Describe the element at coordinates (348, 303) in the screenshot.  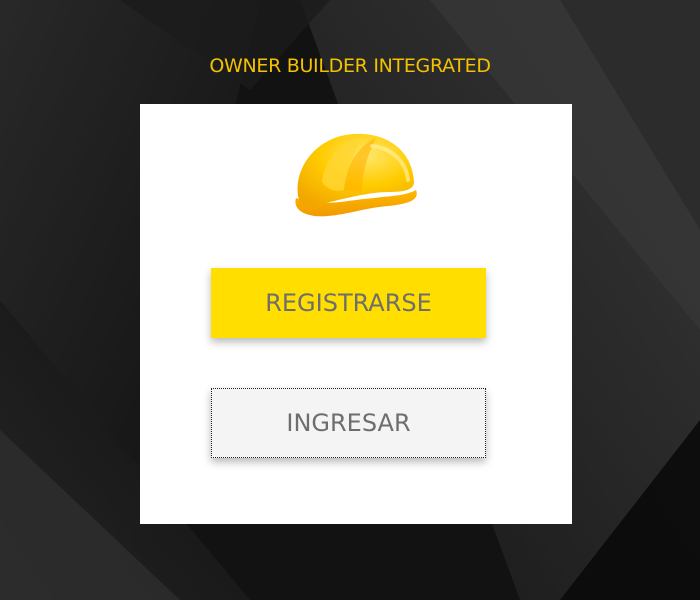
I see `register-button: REGISTRARSE` at that location.